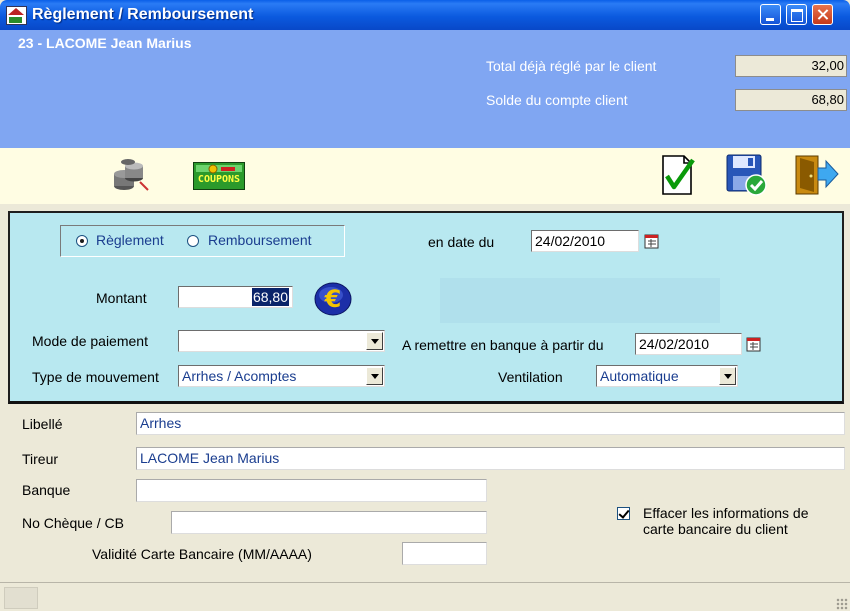 This screenshot has height=611, width=850. Describe the element at coordinates (42, 424) in the screenshot. I see `libelle-label: Libellé` at that location.